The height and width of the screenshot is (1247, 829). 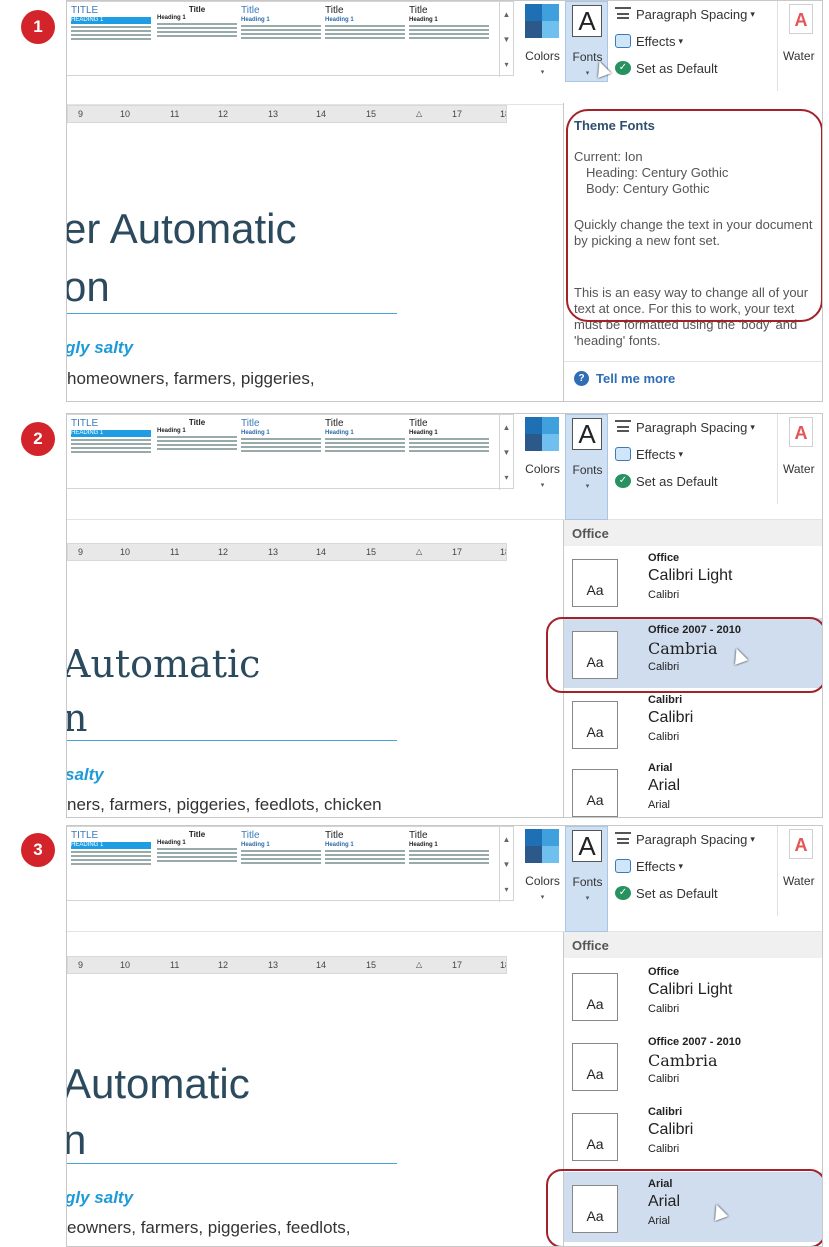 I want to click on font-set-body: Arial, so click(x=659, y=805).